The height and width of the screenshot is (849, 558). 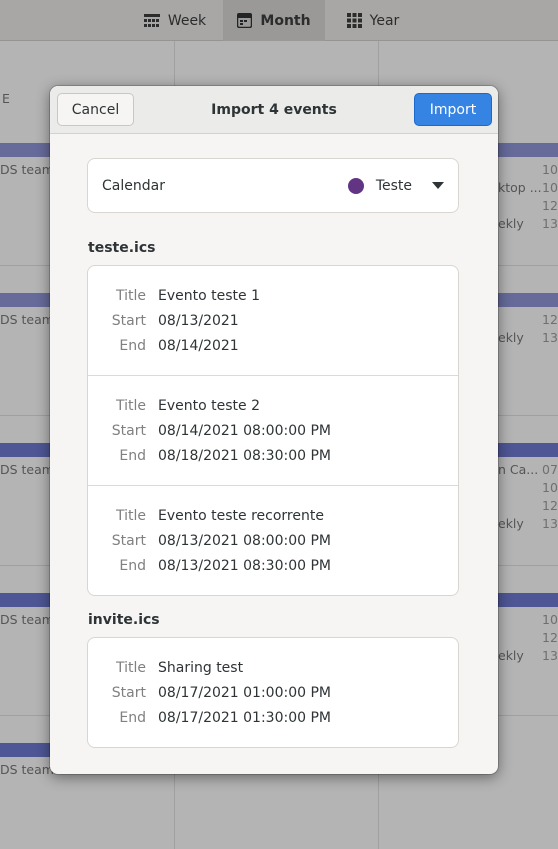 I want to click on dialog-header: Import 4 events Cancel Import, so click(x=274, y=110).